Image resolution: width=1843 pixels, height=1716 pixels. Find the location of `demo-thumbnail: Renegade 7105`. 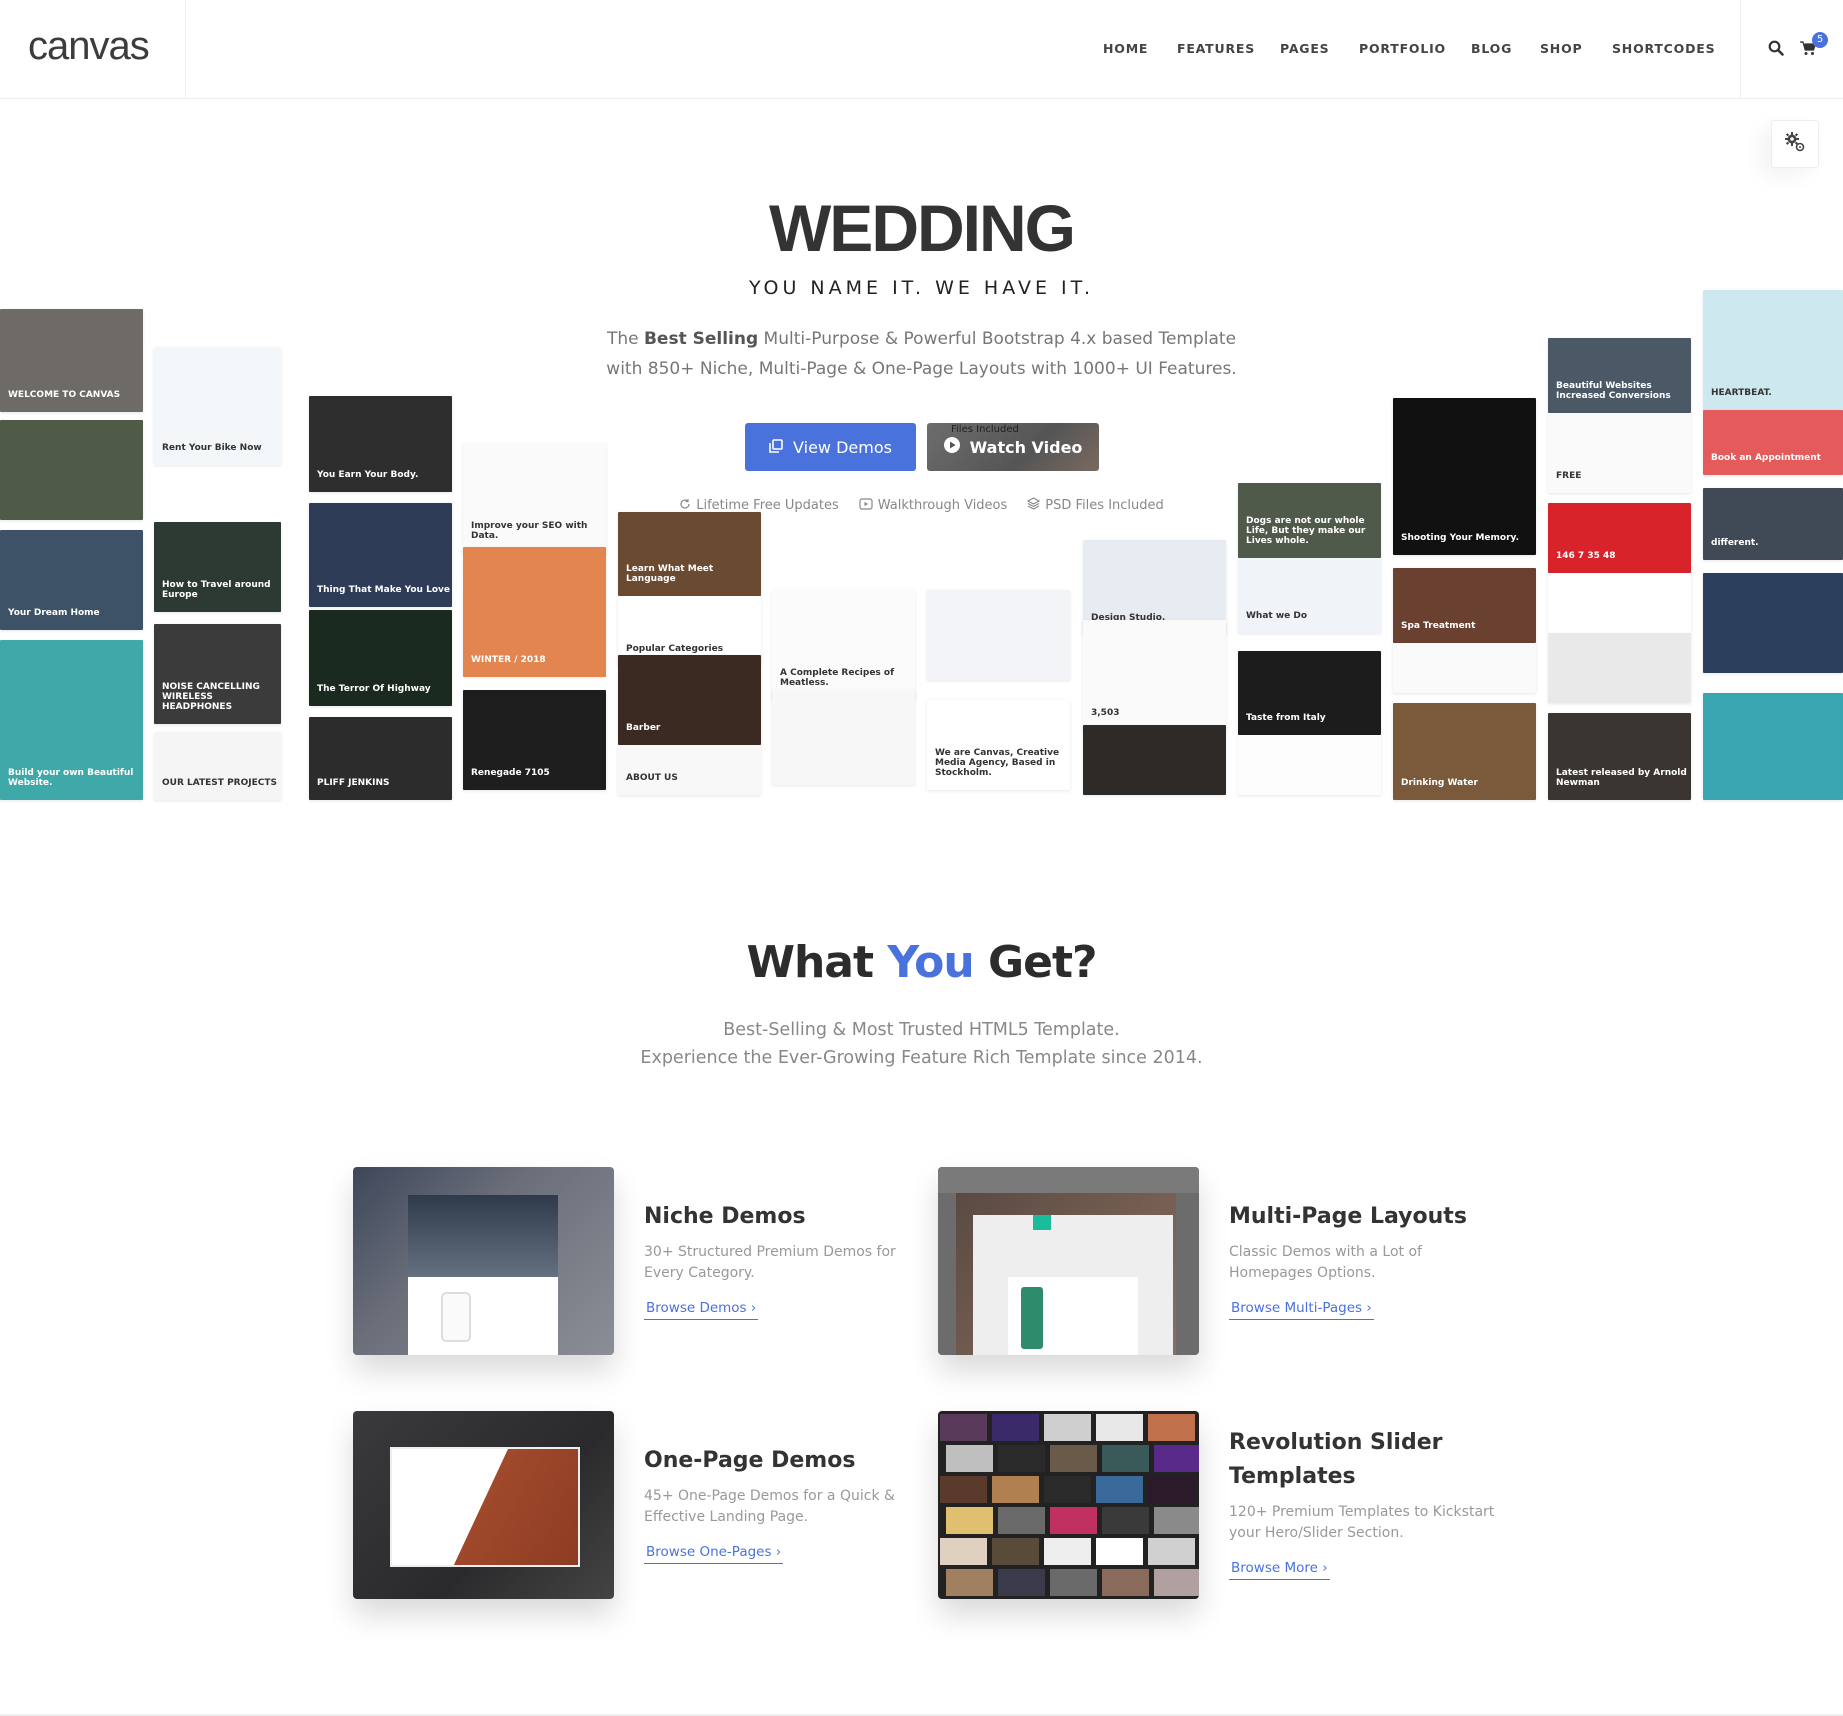

demo-thumbnail: Renegade 7105 is located at coordinates (534, 740).